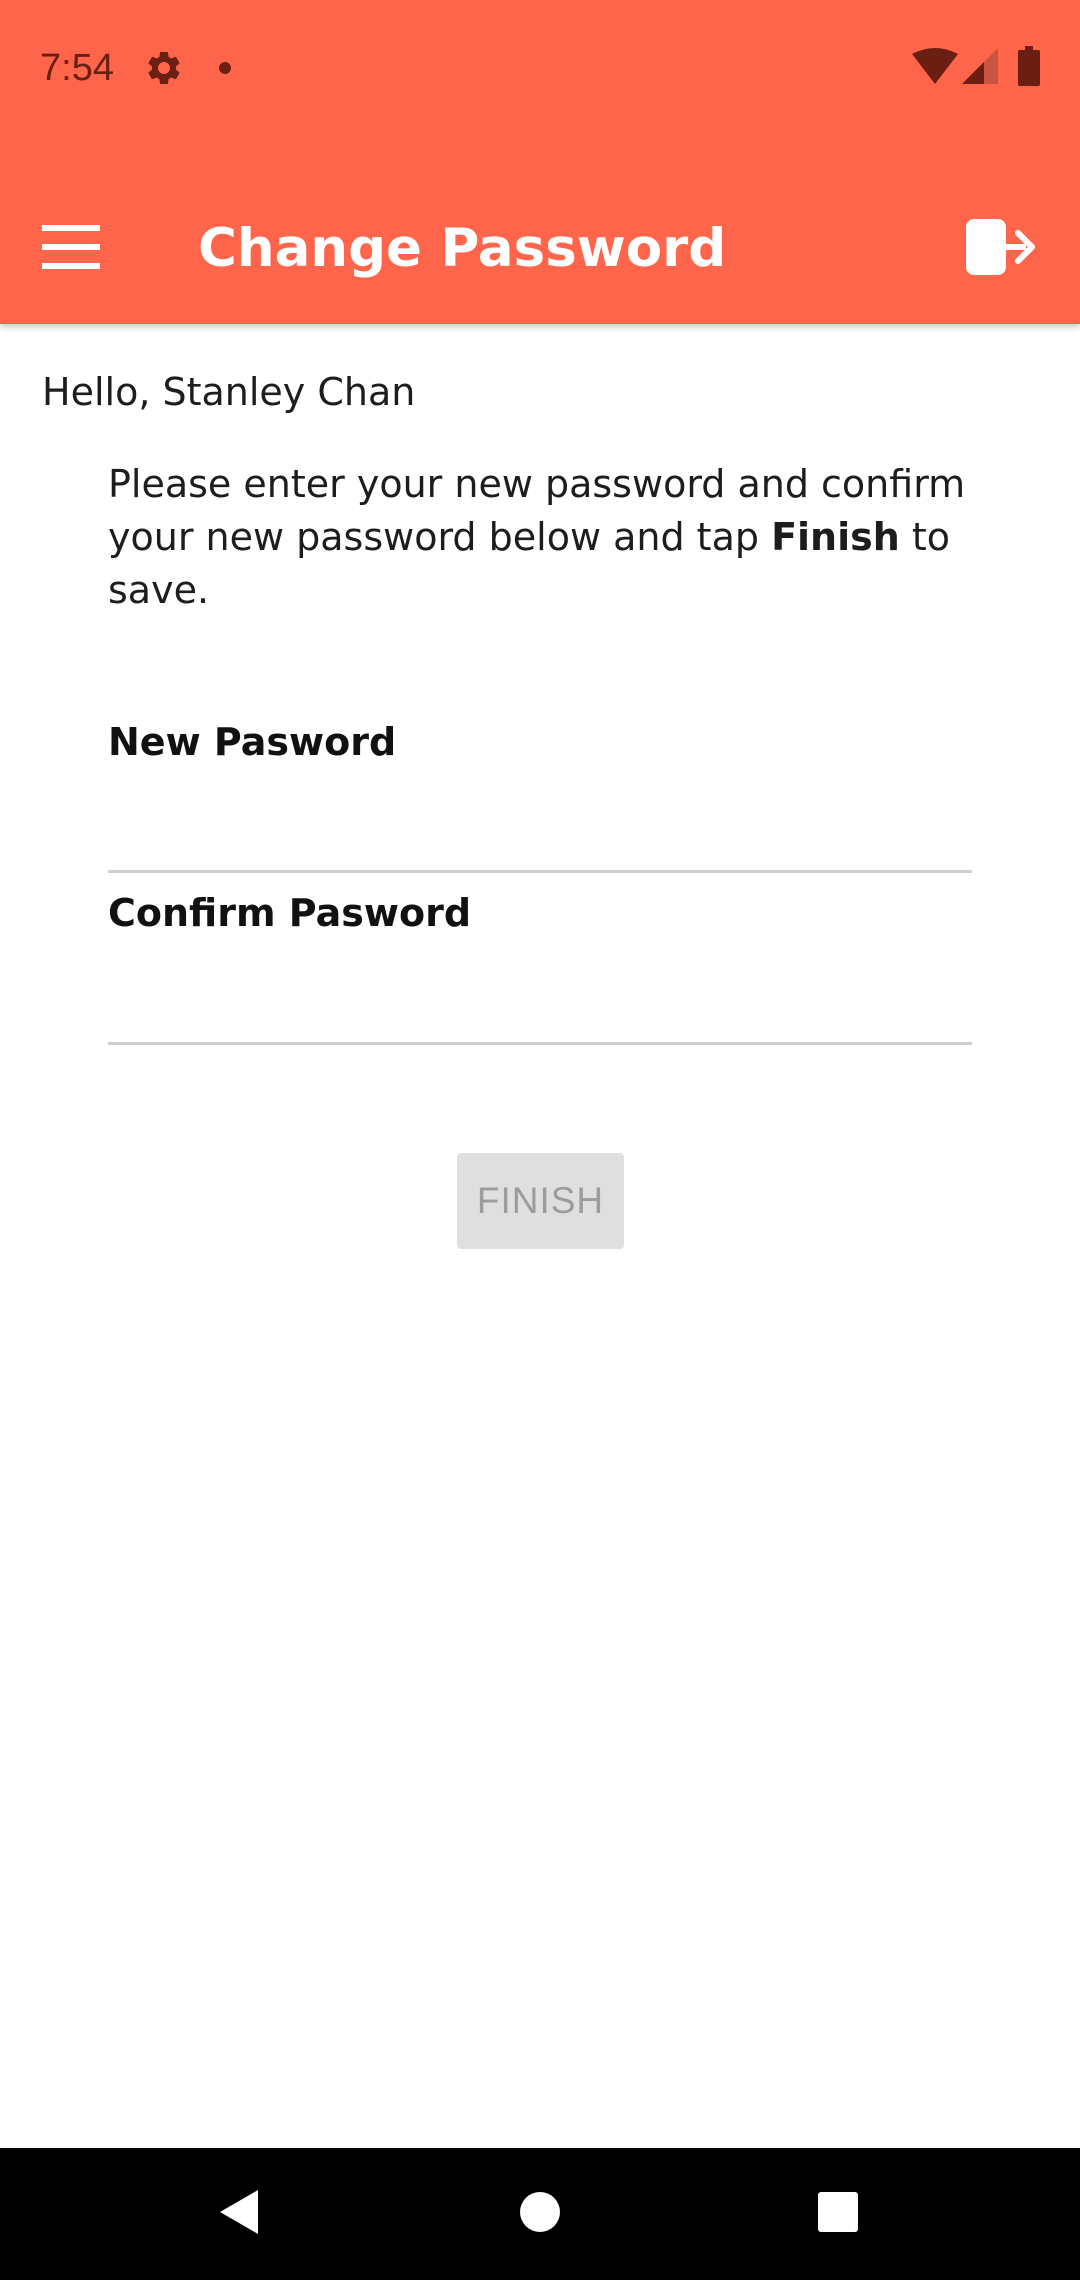 This screenshot has width=1080, height=2280. I want to click on instructions-finish-keyword: Finish, so click(835, 537).